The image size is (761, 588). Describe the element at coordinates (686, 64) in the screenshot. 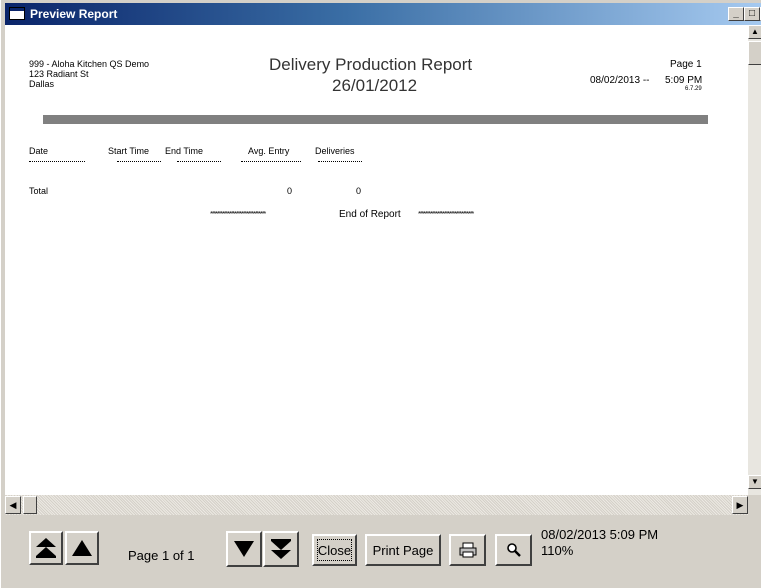

I see `page-number: Page 1` at that location.